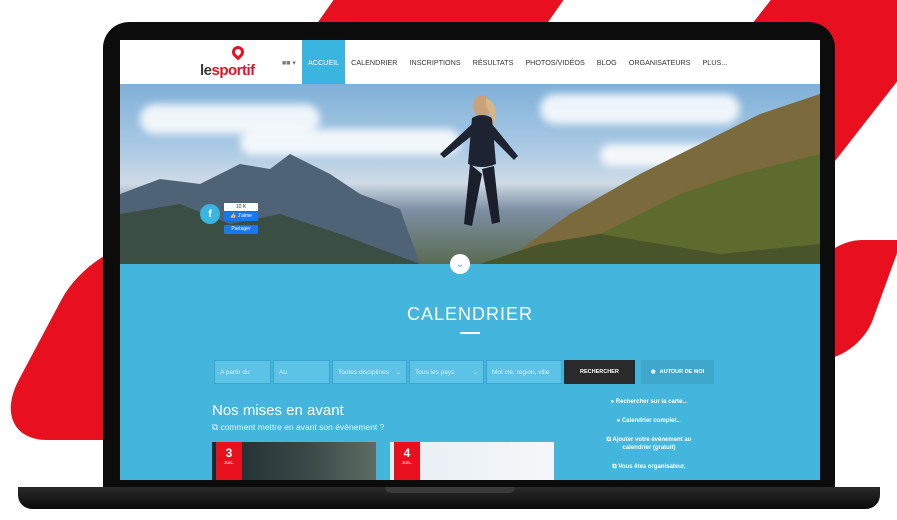 The width and height of the screenshot is (897, 520). Describe the element at coordinates (283, 372) in the screenshot. I see `date-to-placeholder: Au` at that location.